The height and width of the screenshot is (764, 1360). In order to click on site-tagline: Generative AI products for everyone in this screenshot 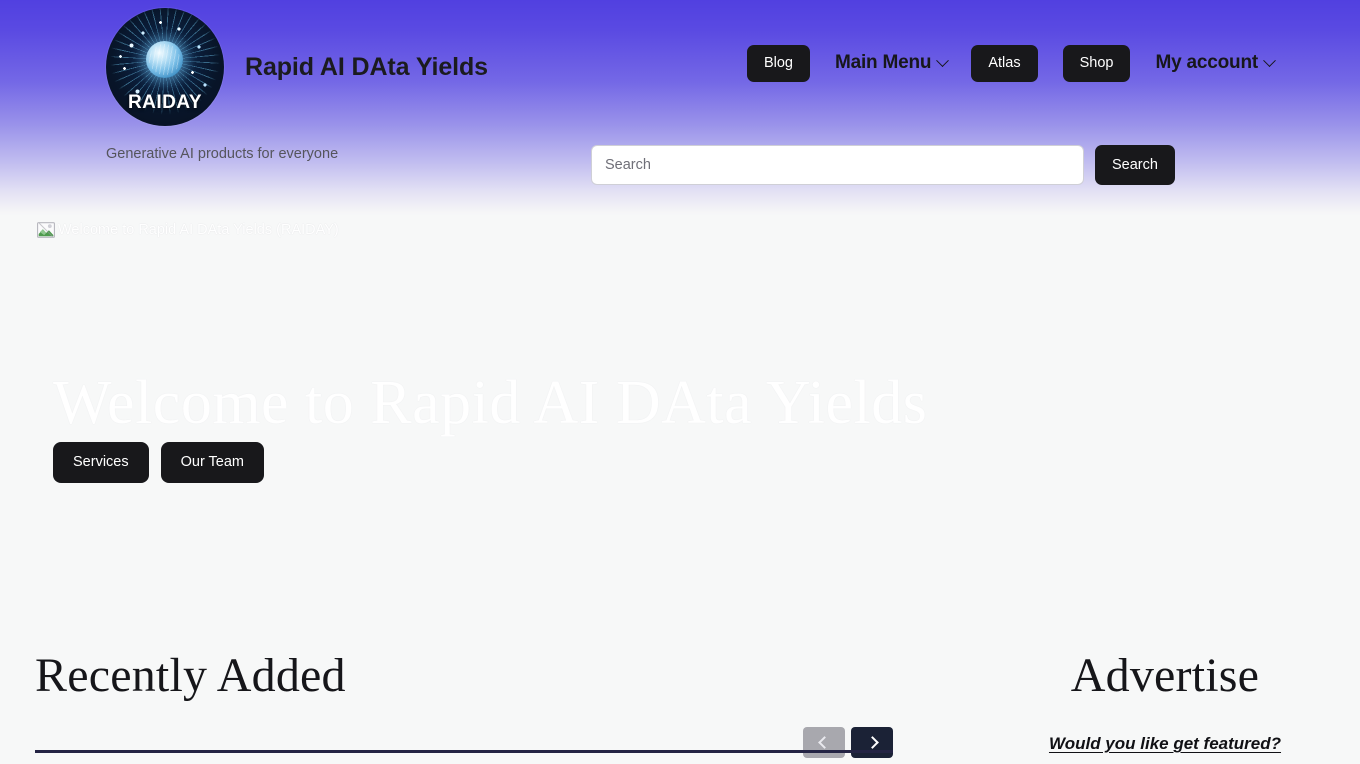, I will do `click(222, 154)`.